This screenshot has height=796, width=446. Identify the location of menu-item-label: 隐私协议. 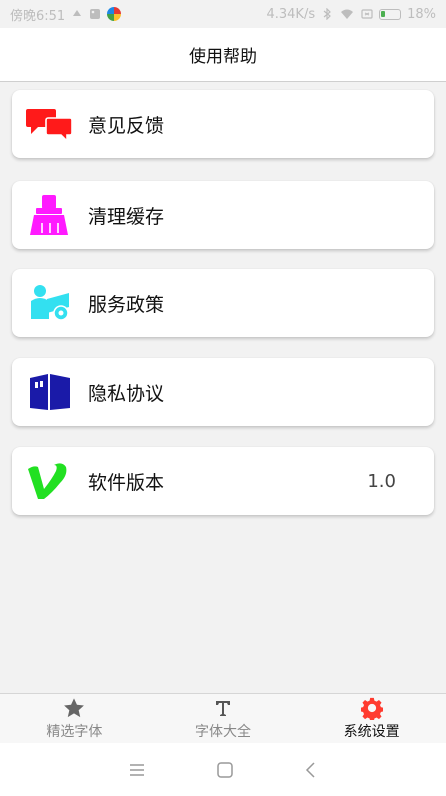
(126, 393).